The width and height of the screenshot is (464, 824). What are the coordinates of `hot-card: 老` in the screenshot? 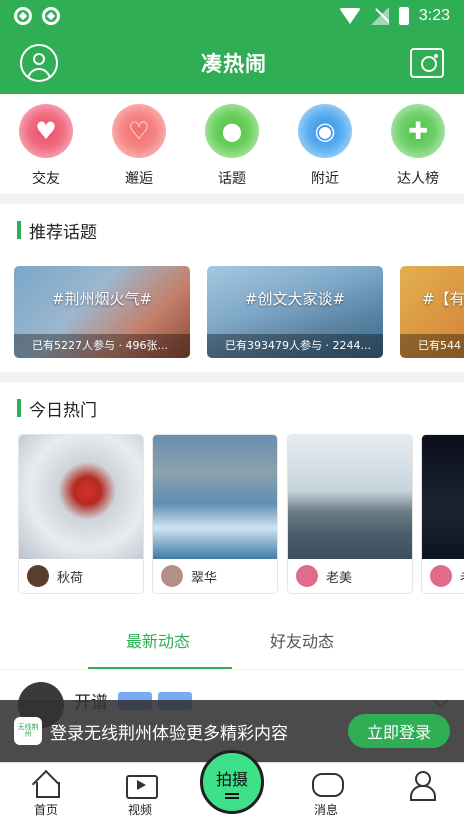 It's located at (442, 514).